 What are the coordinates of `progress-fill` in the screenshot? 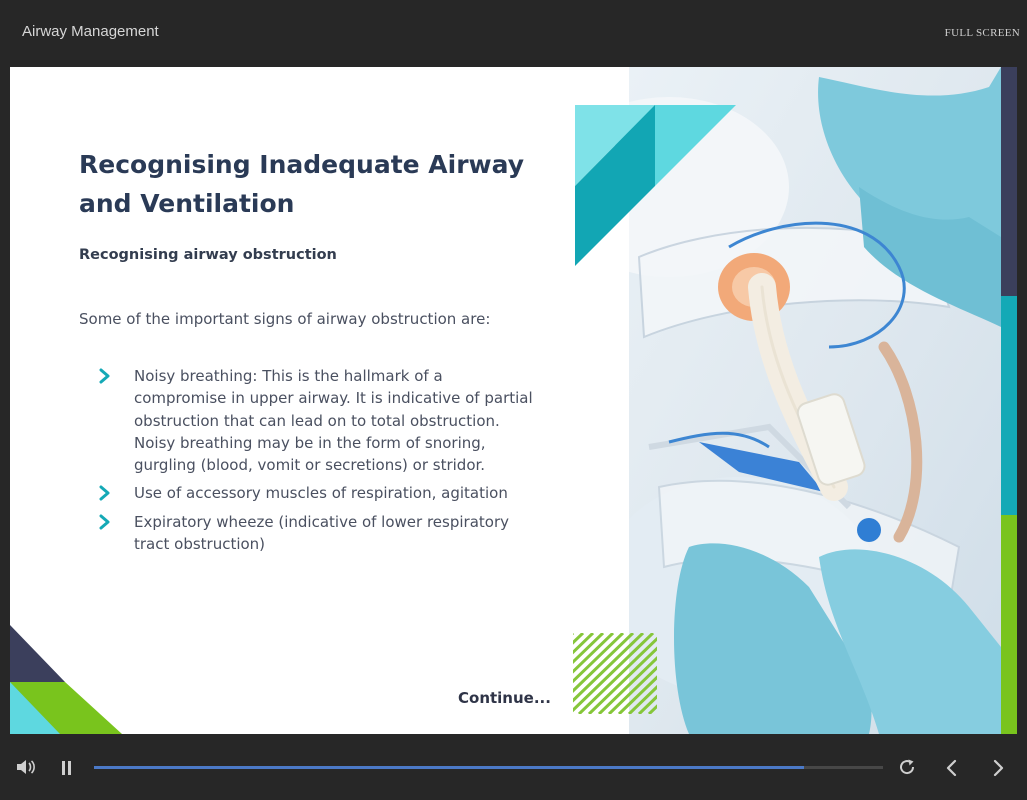 It's located at (449, 767).